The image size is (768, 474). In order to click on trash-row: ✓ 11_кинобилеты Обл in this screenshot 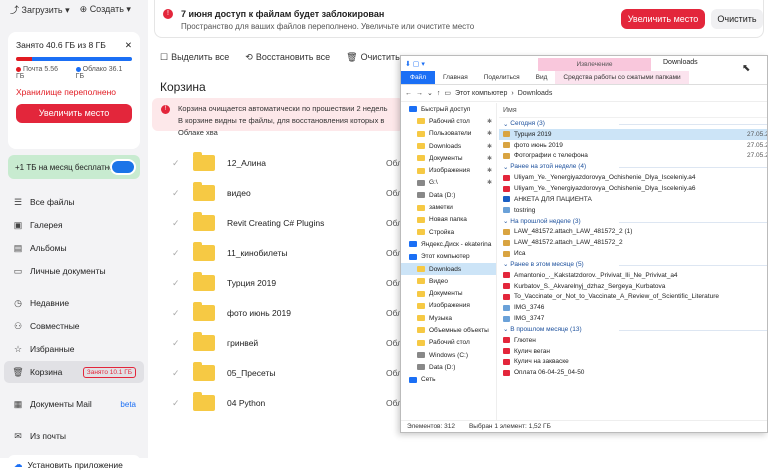, I will do `click(275, 253)`.